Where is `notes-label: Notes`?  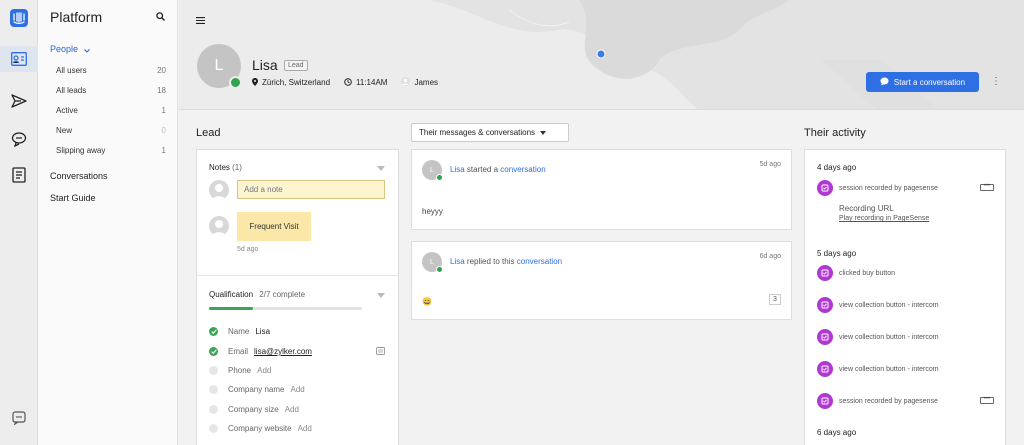
notes-label: Notes is located at coordinates (219, 167).